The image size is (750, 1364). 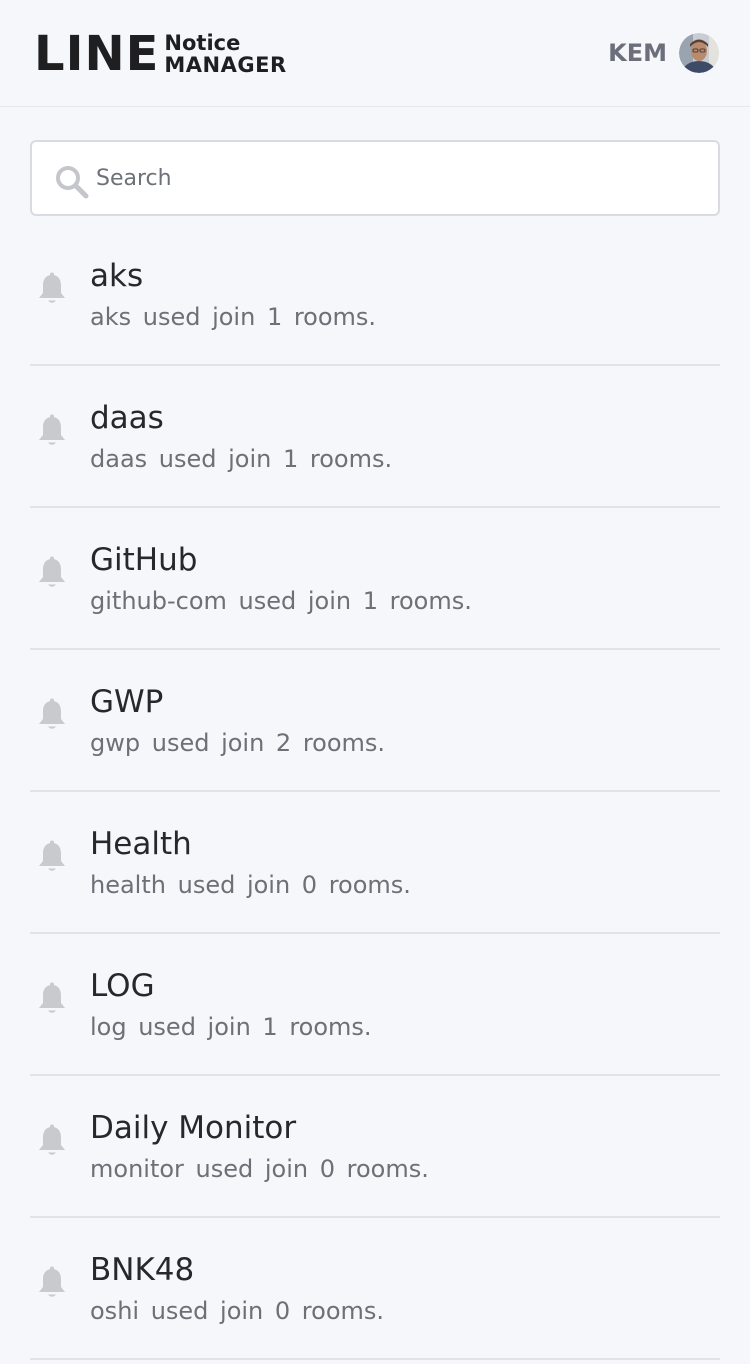 What do you see at coordinates (97, 54) in the screenshot?
I see `brand-line-text: LINE` at bounding box center [97, 54].